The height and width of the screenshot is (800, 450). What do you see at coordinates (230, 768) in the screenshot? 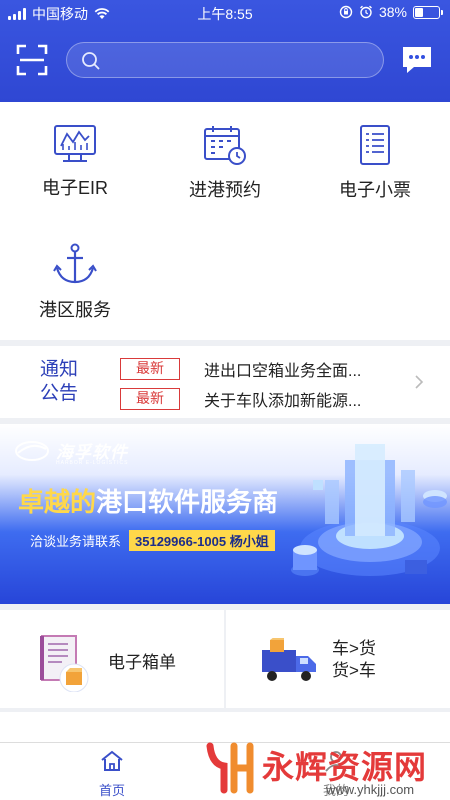
I see `watermark-logo` at bounding box center [230, 768].